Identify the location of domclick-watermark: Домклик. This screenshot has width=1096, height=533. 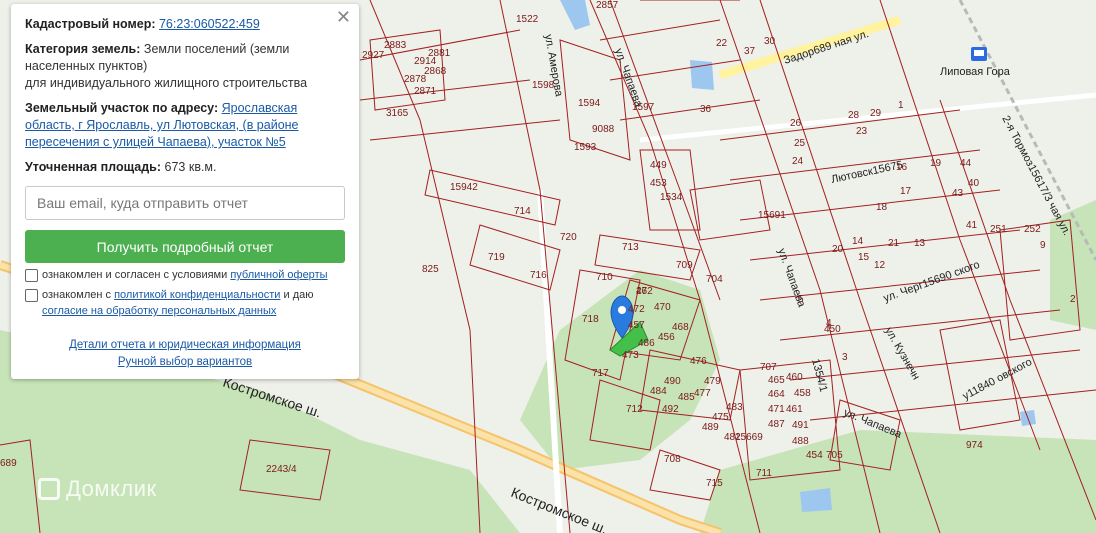
(97, 489).